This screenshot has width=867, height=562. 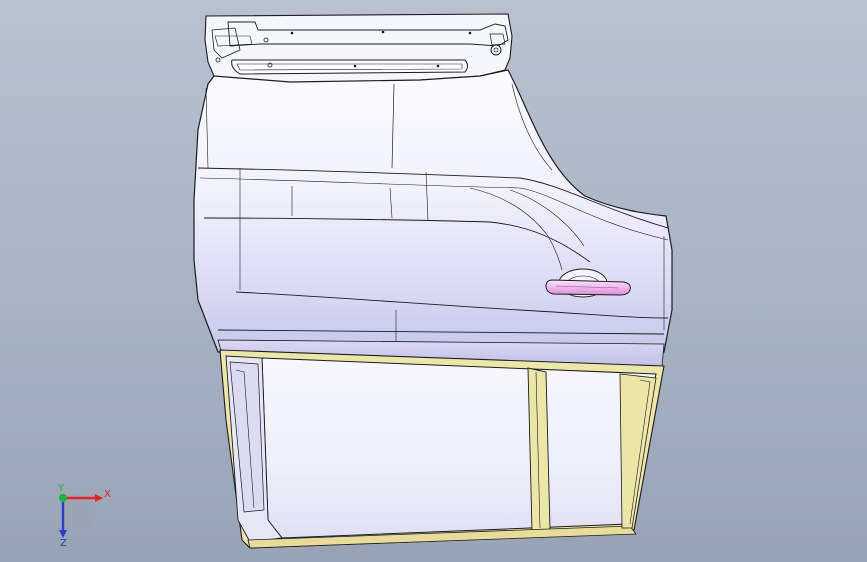 I want to click on x-axis-label: X, so click(x=107, y=494).